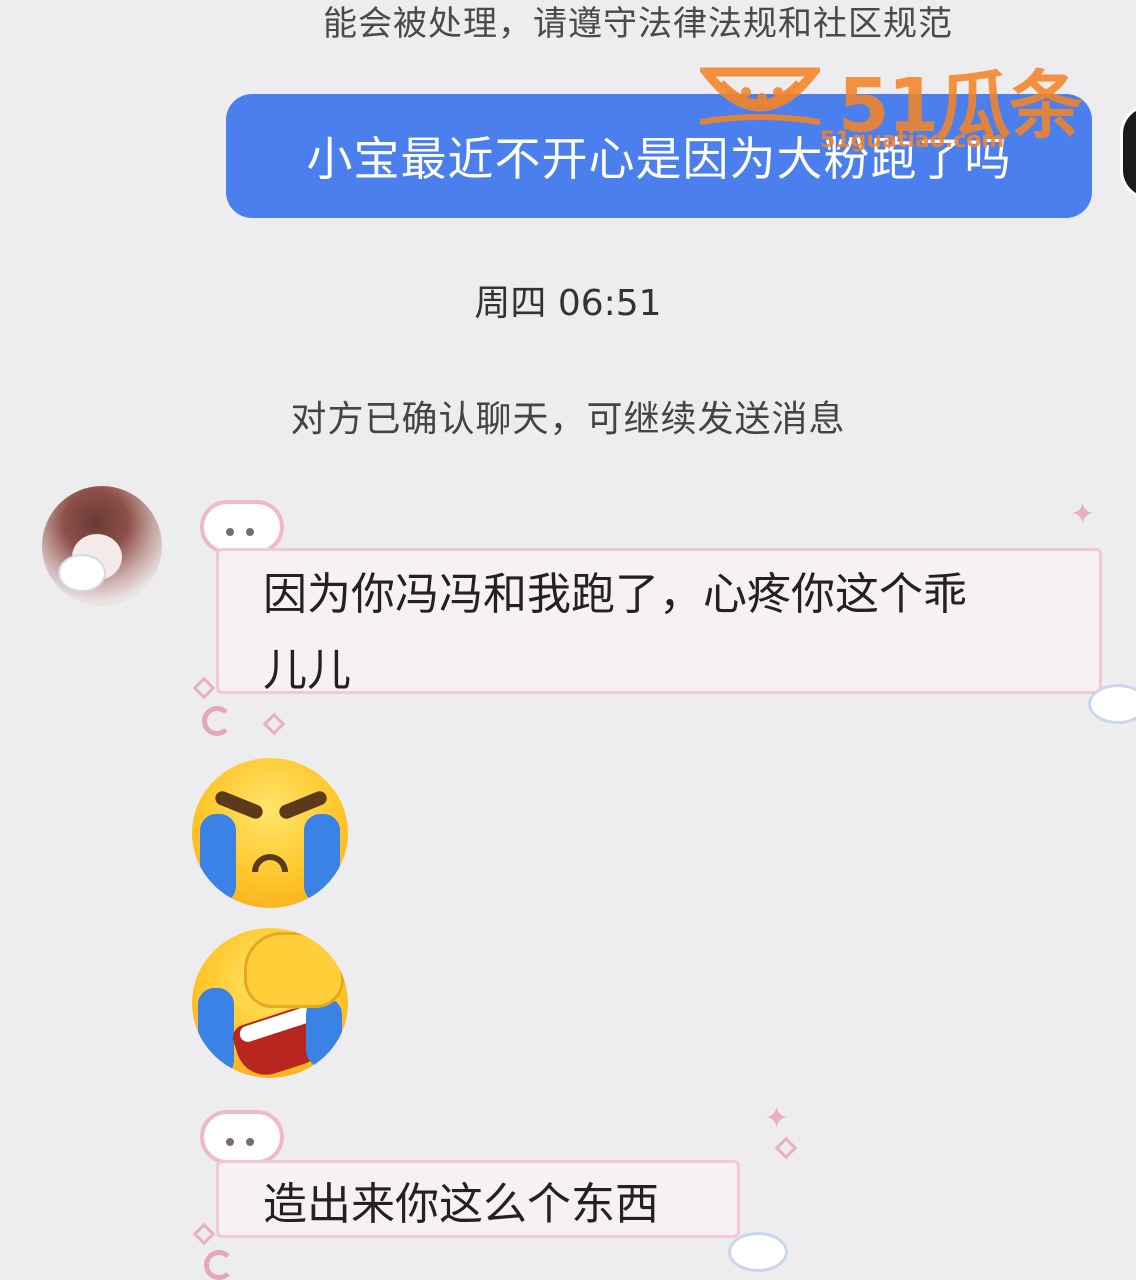 The width and height of the screenshot is (1136, 1280). What do you see at coordinates (294, 970) in the screenshot?
I see `hand-over-eyes` at bounding box center [294, 970].